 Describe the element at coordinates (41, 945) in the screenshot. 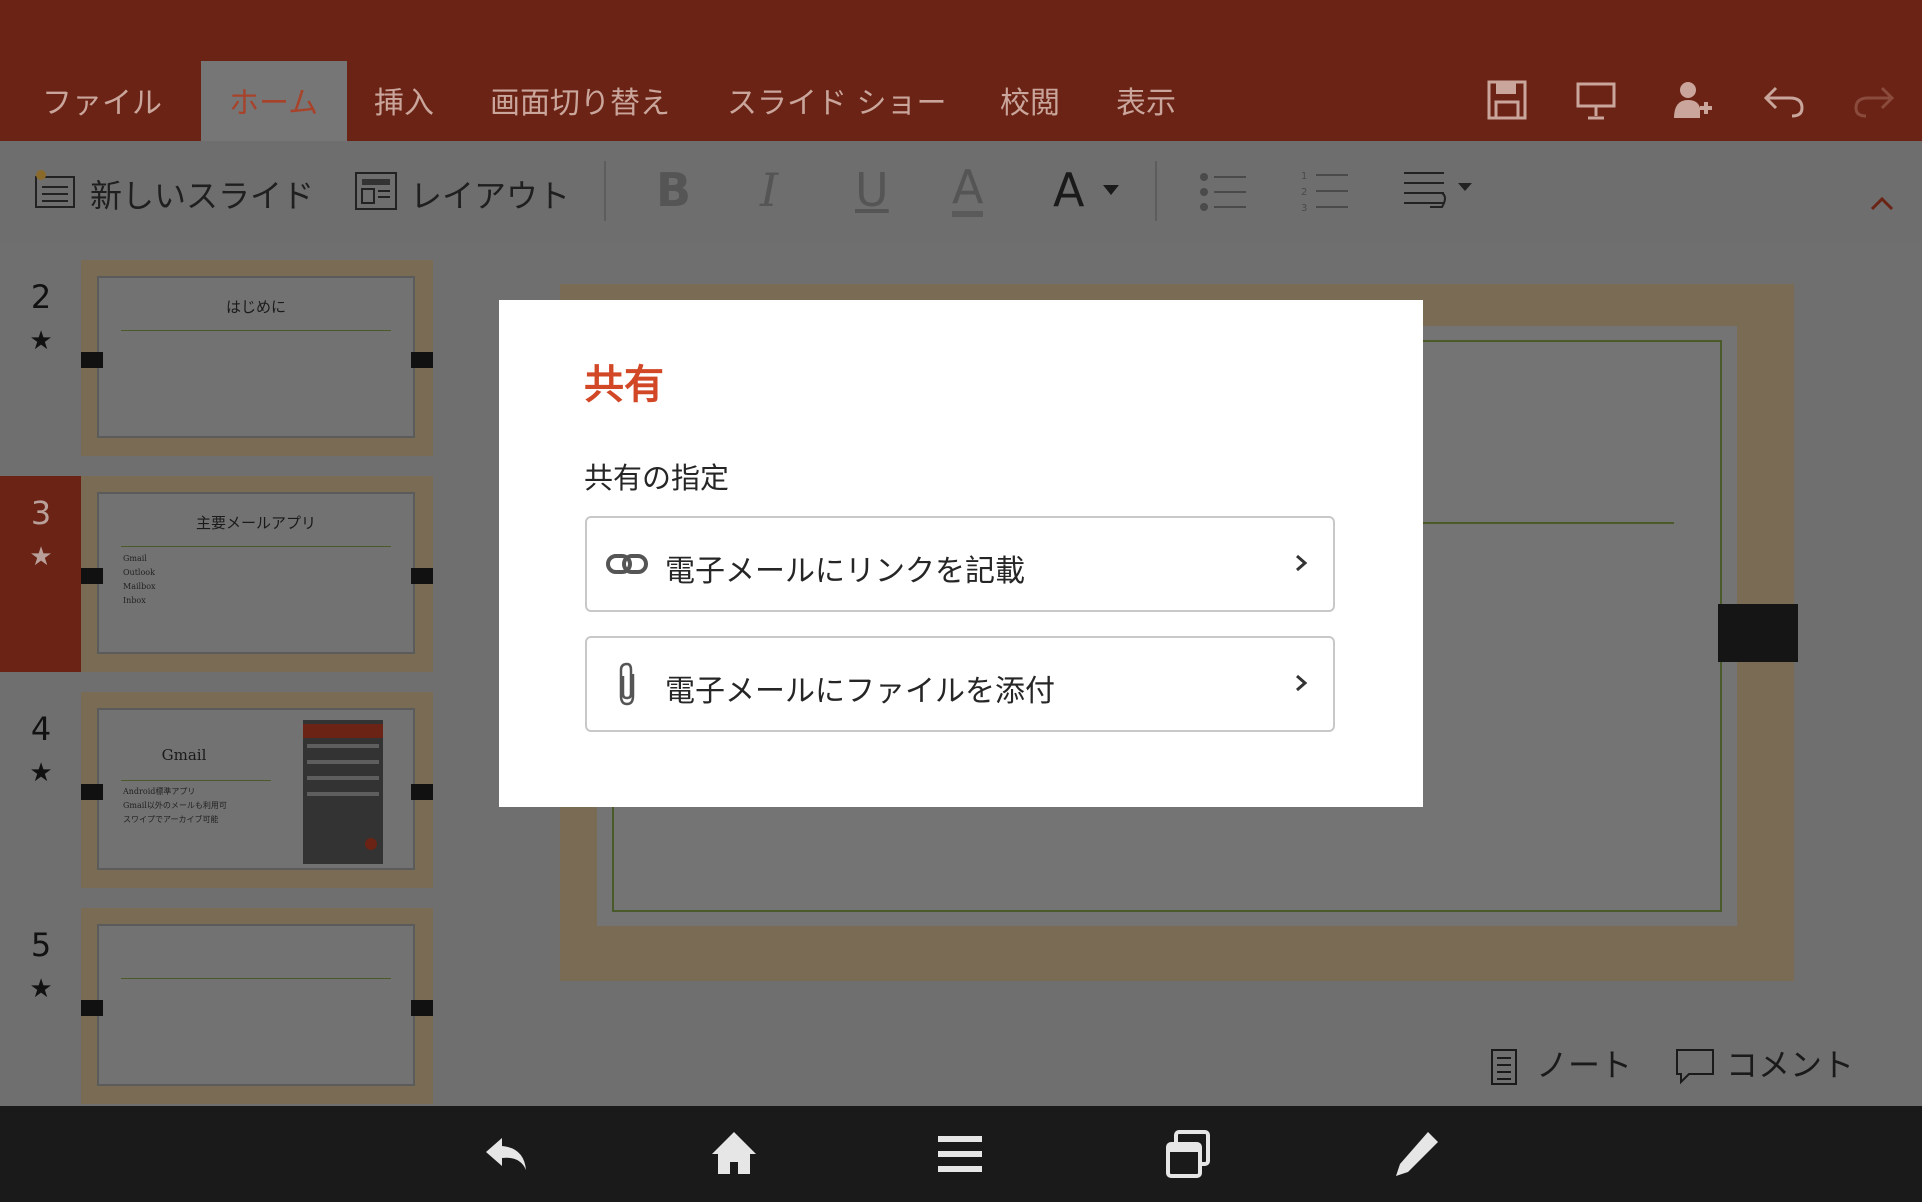

I see `slide-number: 5` at that location.